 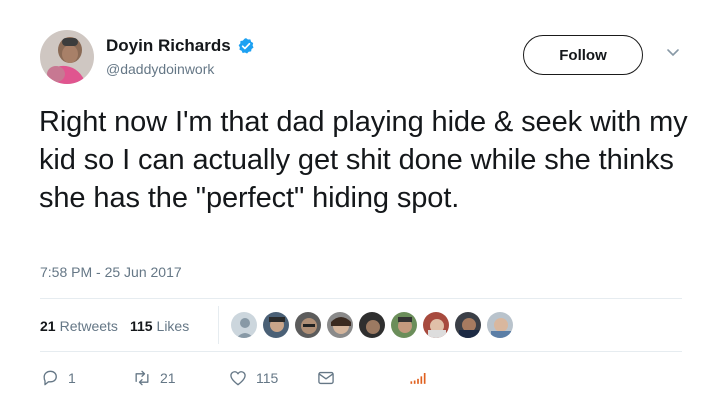 I want to click on tweet-timestamp: 7:58 PM - 25 Jun 2017, so click(x=111, y=272).